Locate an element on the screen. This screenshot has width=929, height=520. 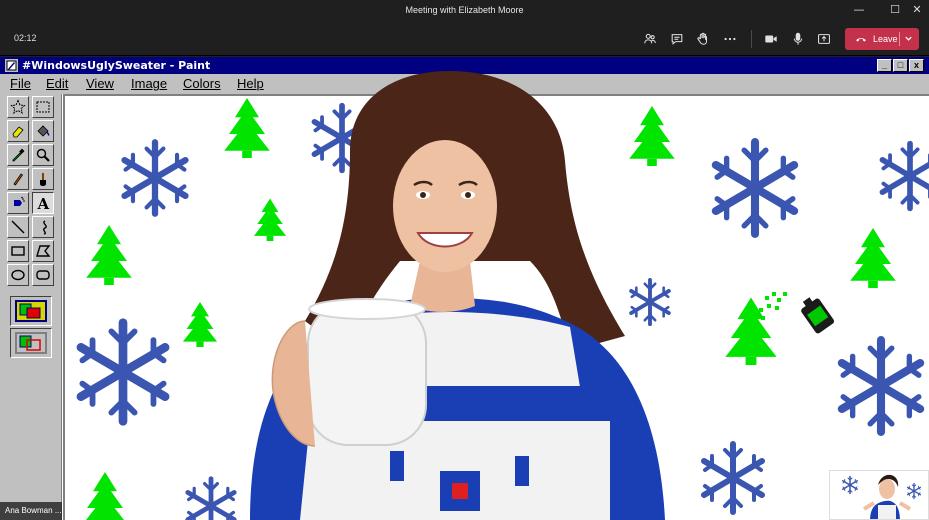
line-icon is located at coordinates (18, 227).